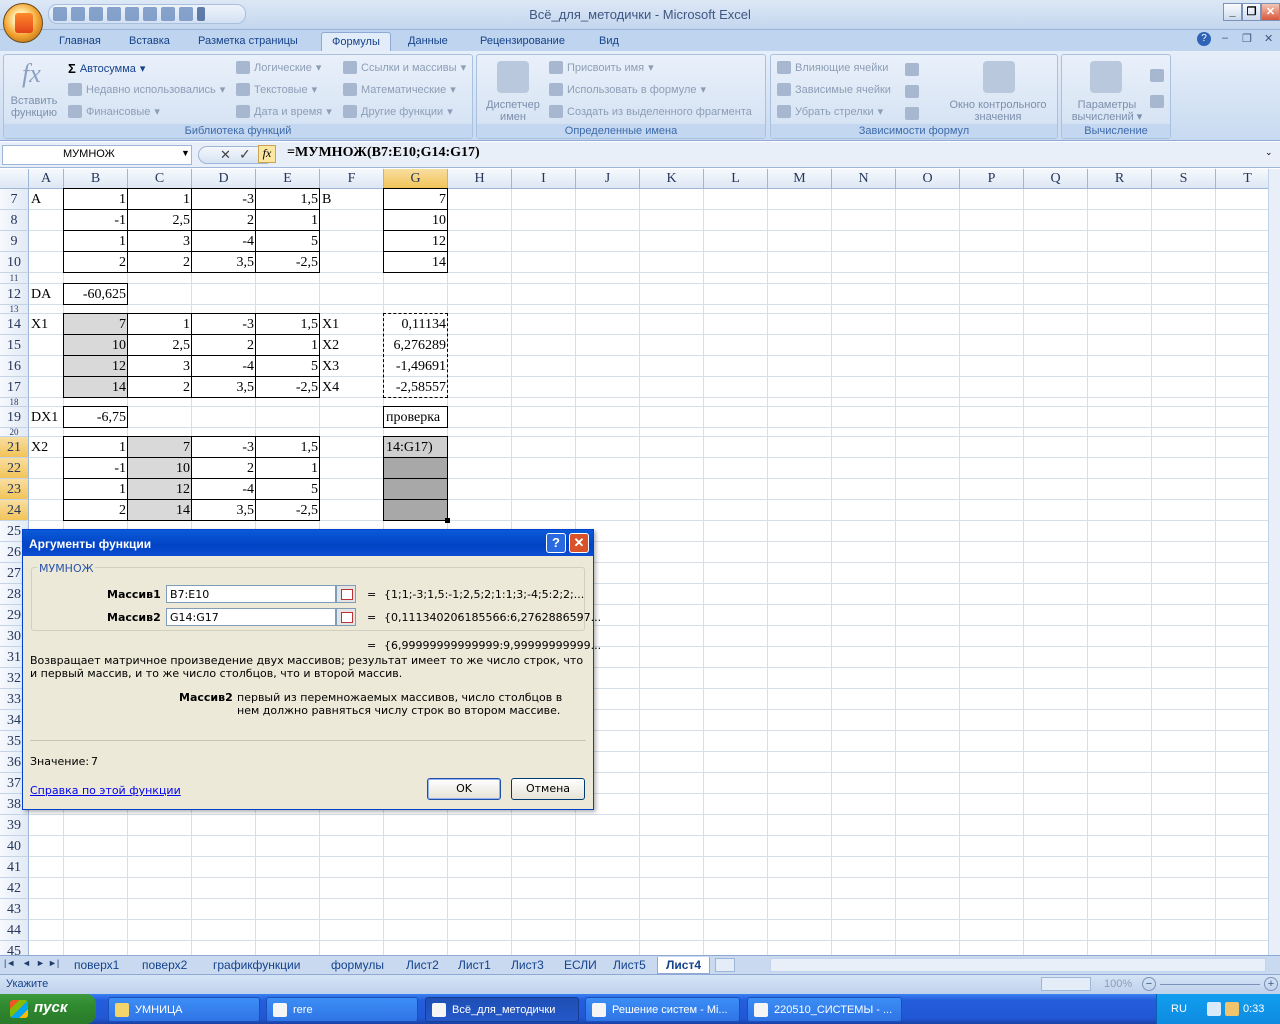  Describe the element at coordinates (150, 14) in the screenshot. I see `chart-icon` at that location.